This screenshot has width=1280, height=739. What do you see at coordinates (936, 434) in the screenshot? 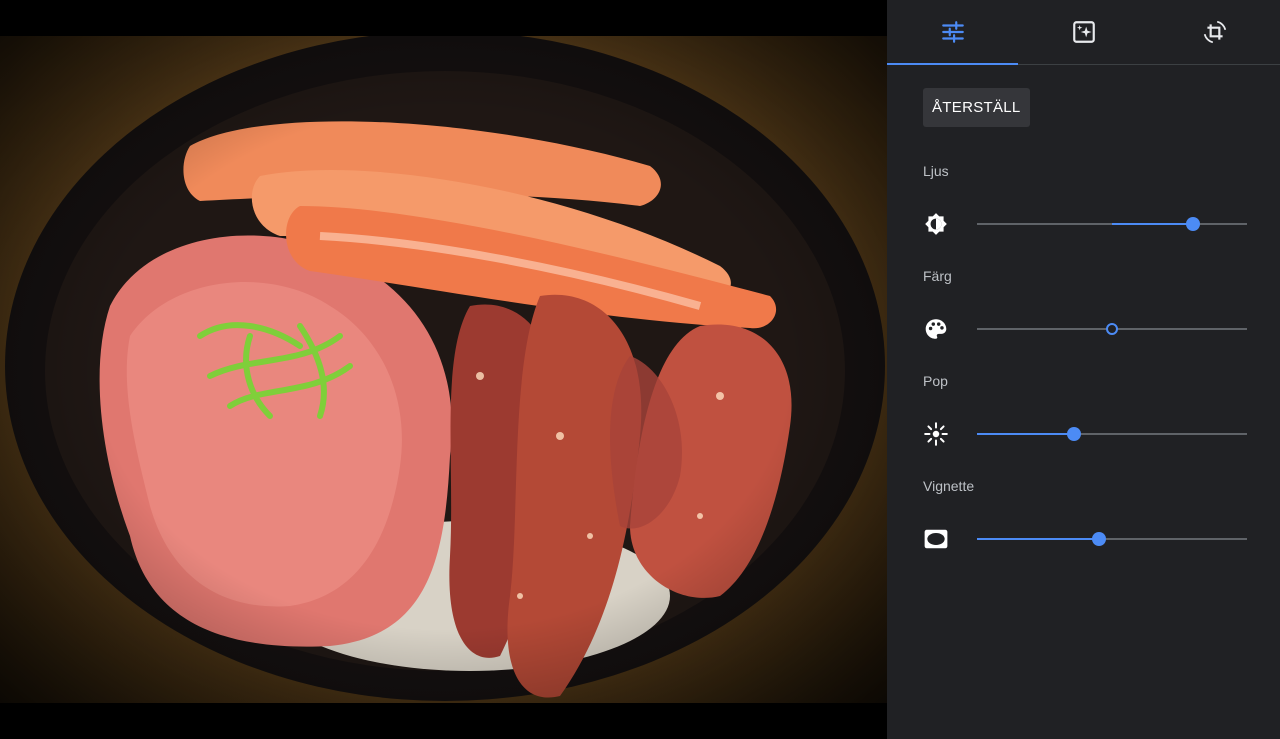
I see `pop-sparkle-icon` at bounding box center [936, 434].